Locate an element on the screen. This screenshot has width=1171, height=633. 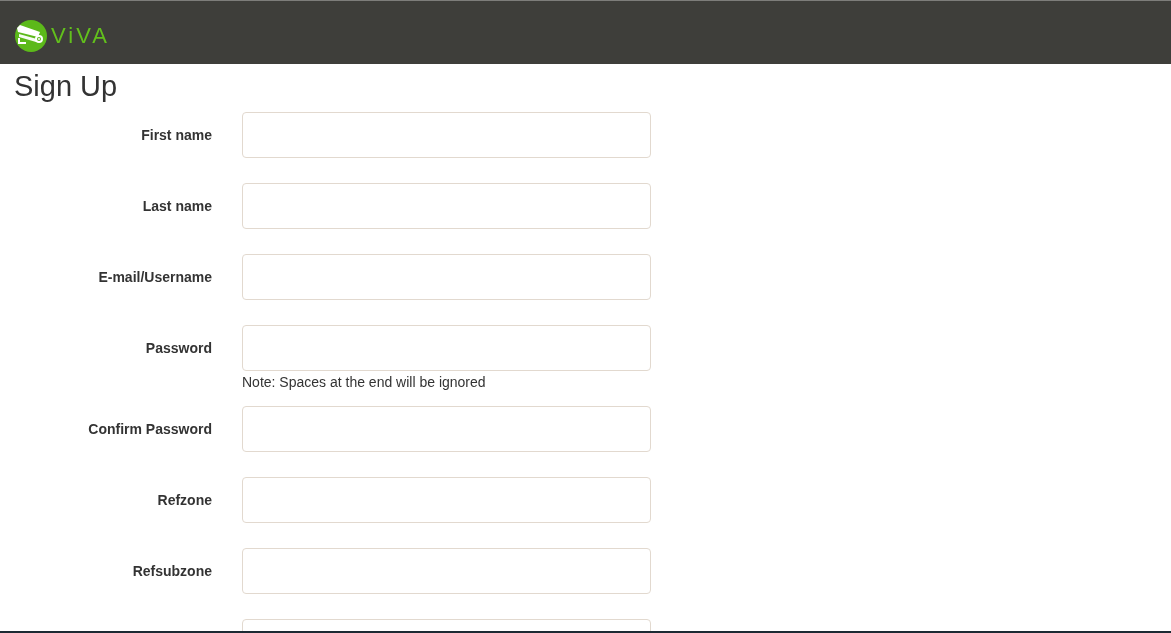
logo-text: ViVA is located at coordinates (80, 36).